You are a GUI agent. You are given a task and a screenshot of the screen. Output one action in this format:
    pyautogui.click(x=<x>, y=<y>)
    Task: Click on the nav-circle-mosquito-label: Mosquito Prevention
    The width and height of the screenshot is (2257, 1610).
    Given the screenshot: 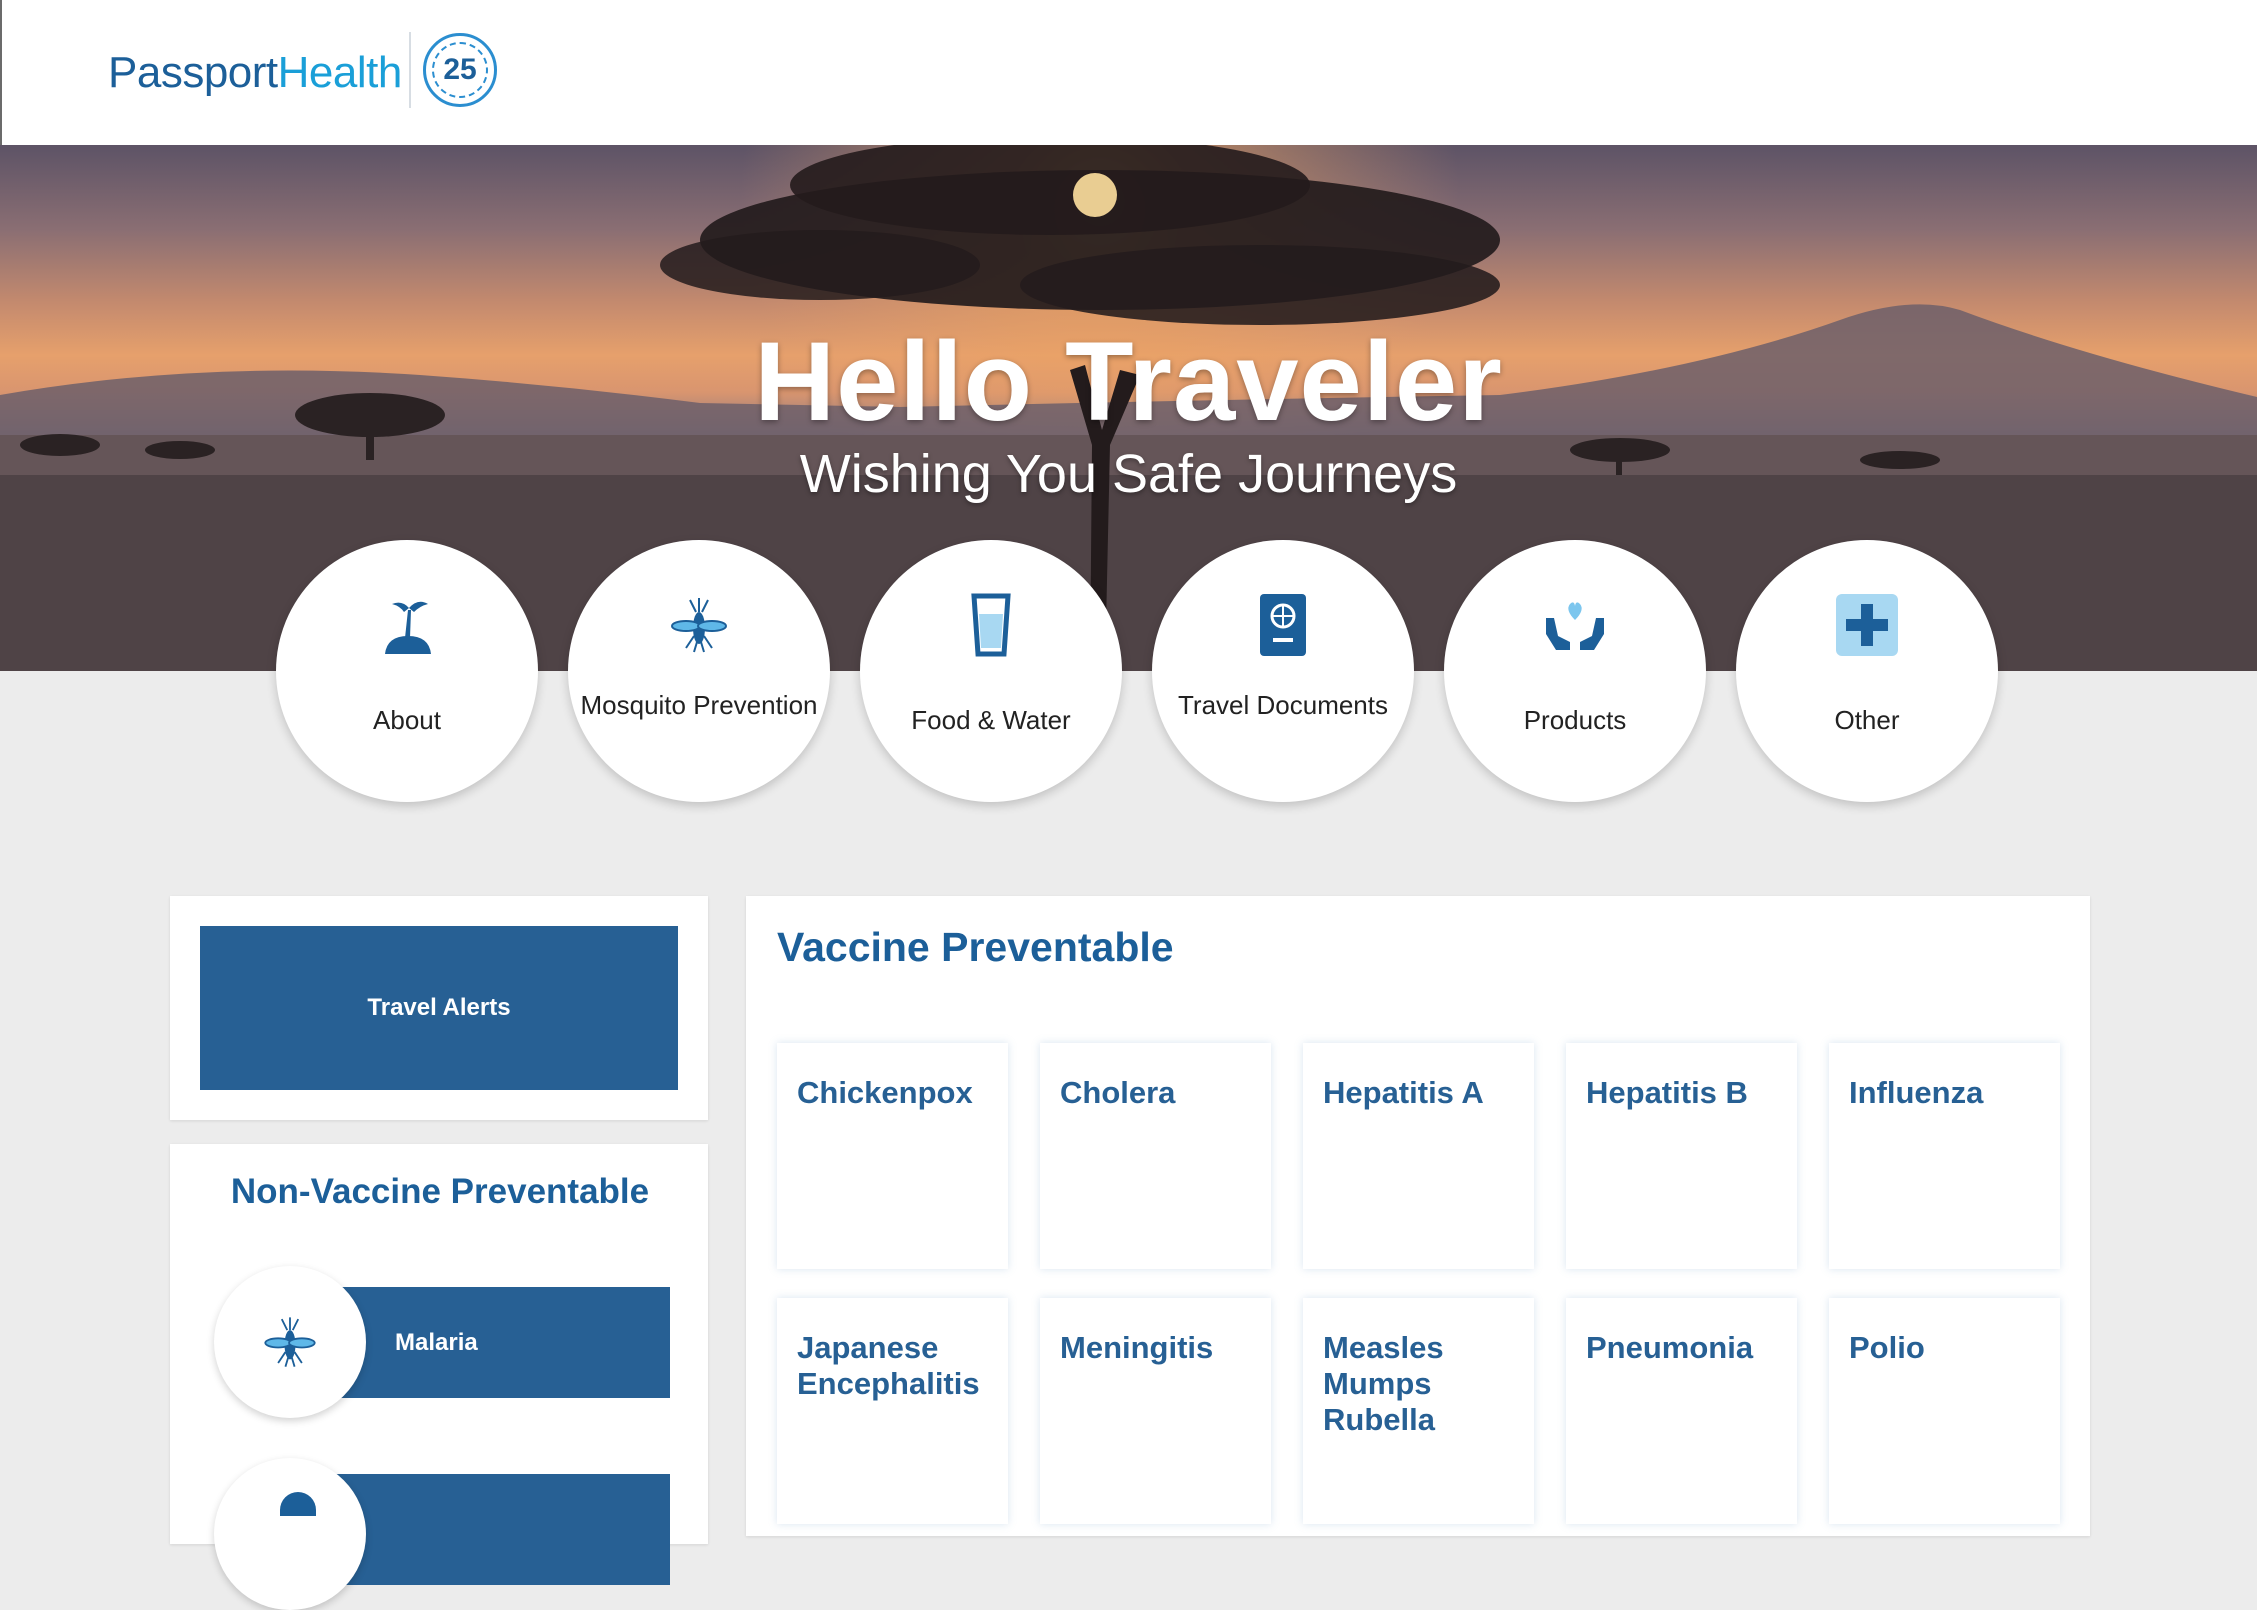 What is the action you would take?
    pyautogui.click(x=699, y=705)
    